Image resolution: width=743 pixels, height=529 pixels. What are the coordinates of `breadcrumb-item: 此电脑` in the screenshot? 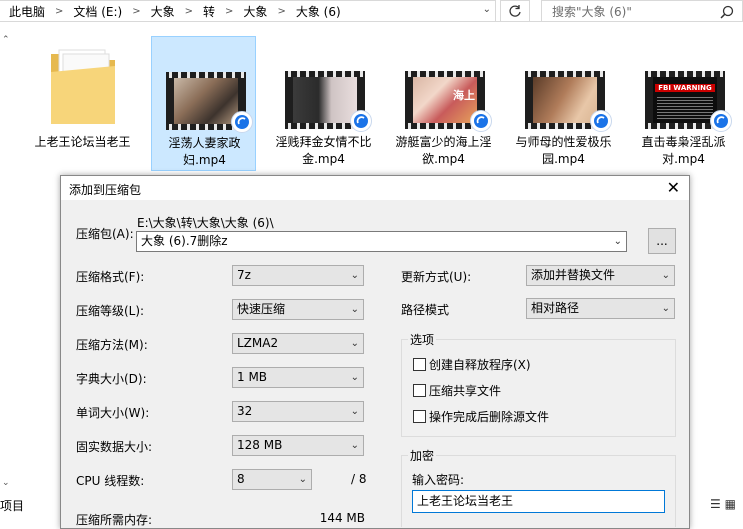 It's located at (27, 11).